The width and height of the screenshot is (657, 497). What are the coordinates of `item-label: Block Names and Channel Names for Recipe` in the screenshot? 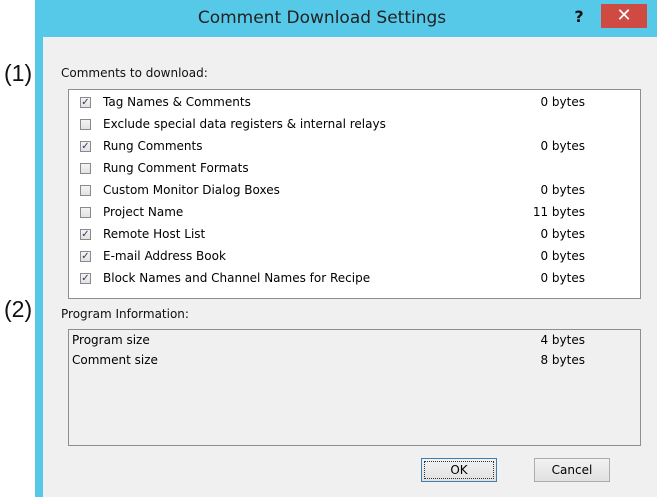 It's located at (237, 278).